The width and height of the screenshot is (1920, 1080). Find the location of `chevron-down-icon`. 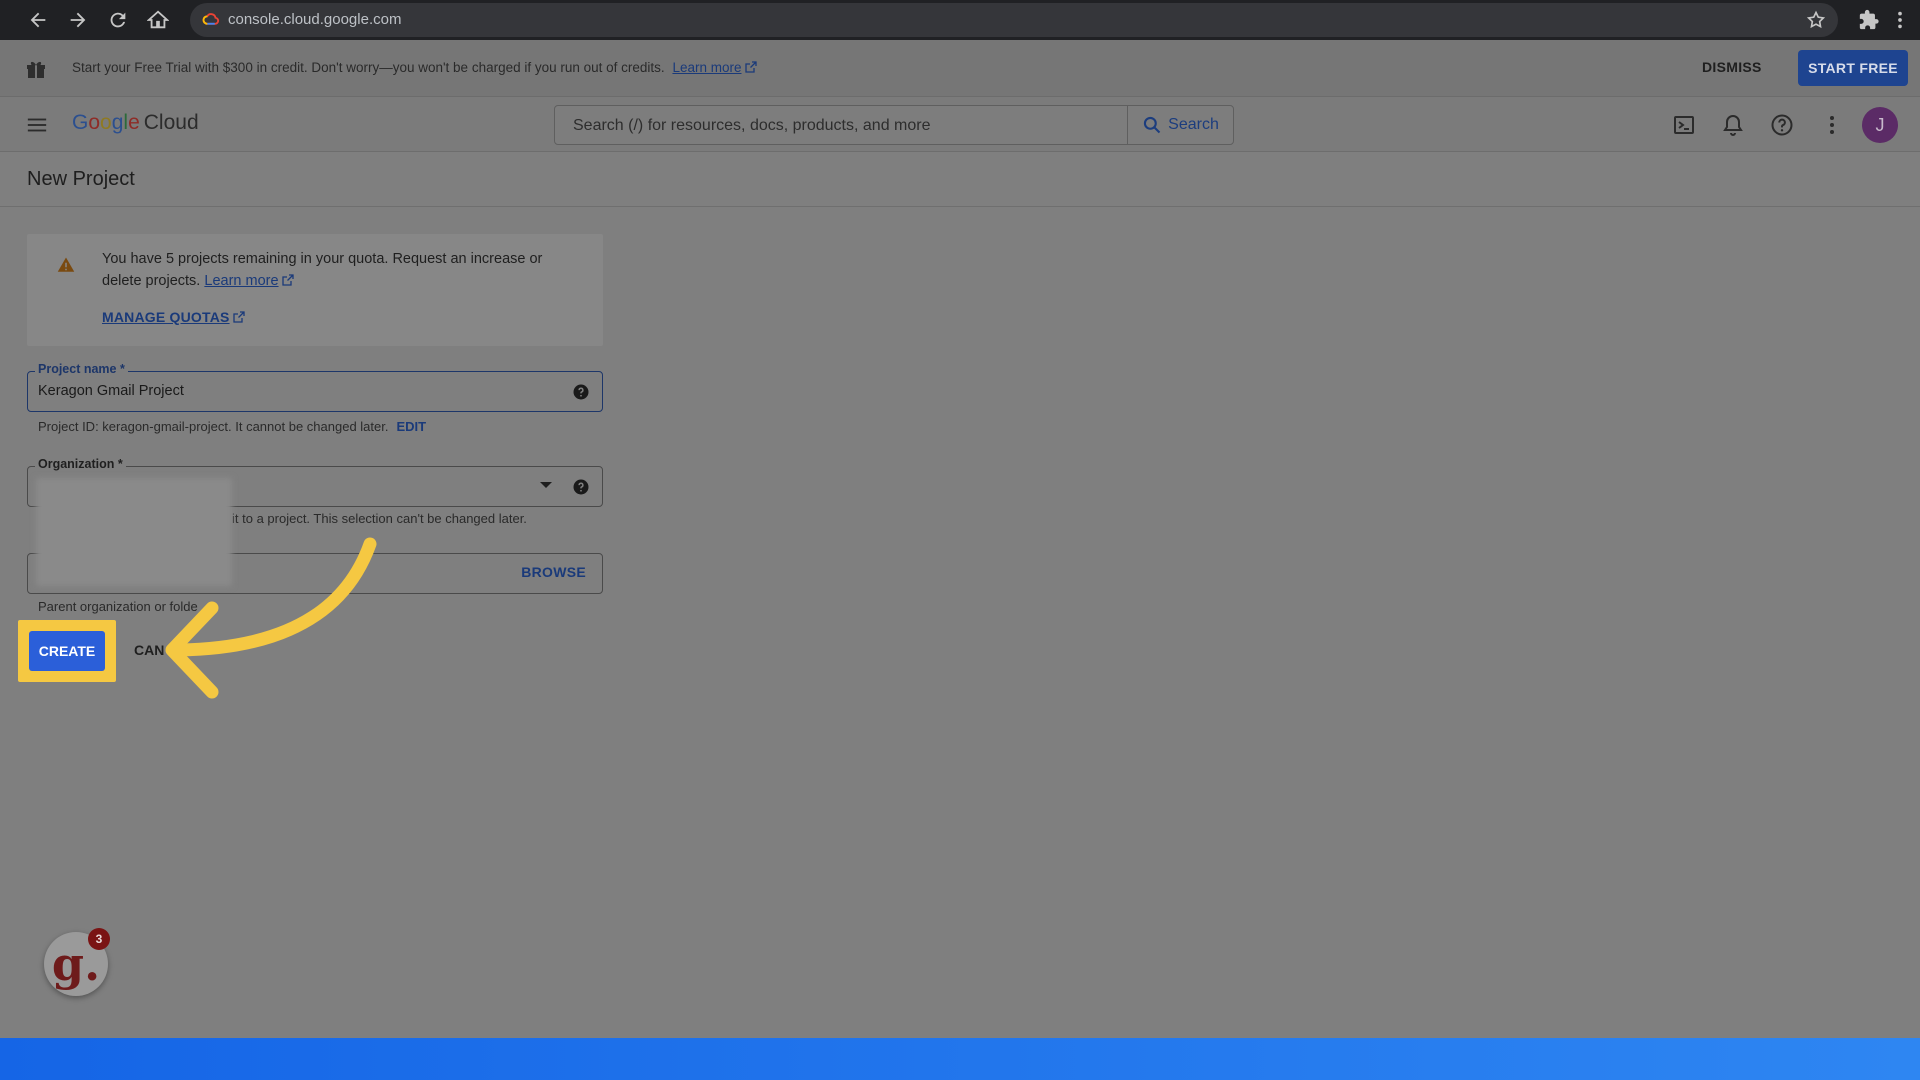

chevron-down-icon is located at coordinates (546, 485).